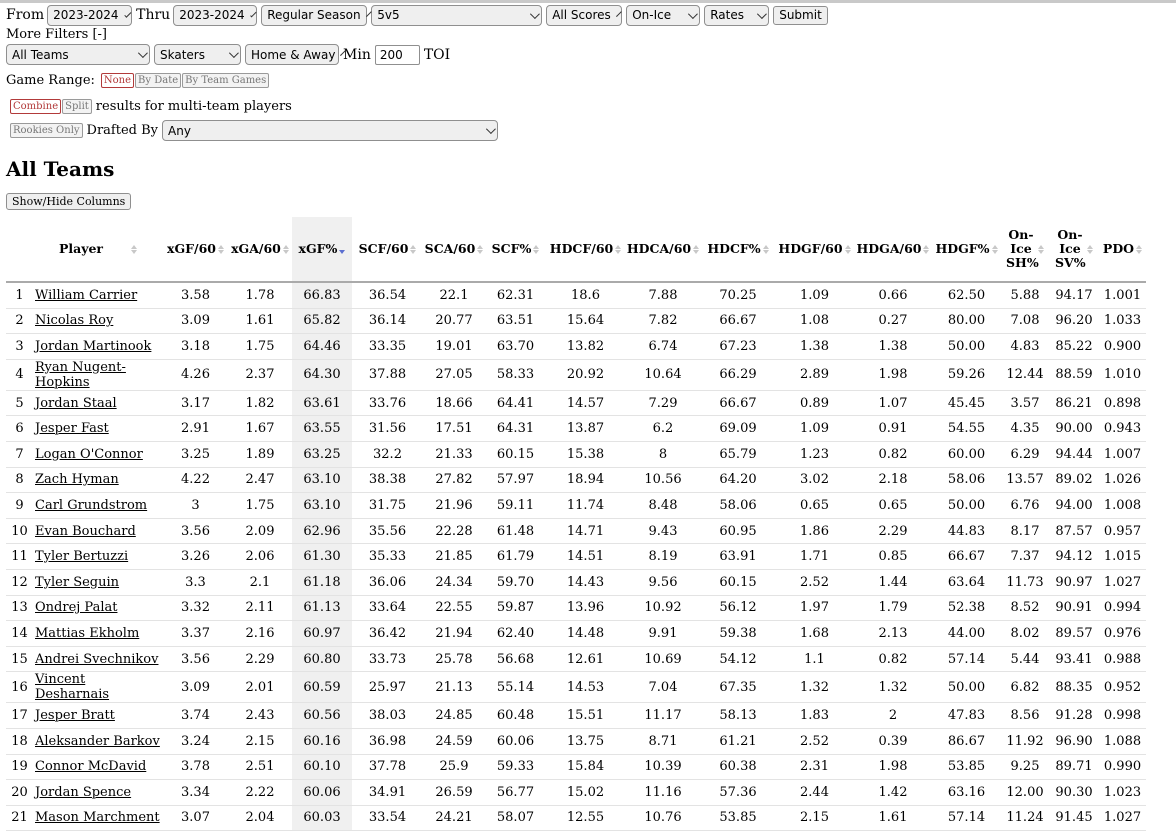 The image size is (1176, 831). What do you see at coordinates (454, 556) in the screenshot?
I see `stat-cell: 21.85` at bounding box center [454, 556].